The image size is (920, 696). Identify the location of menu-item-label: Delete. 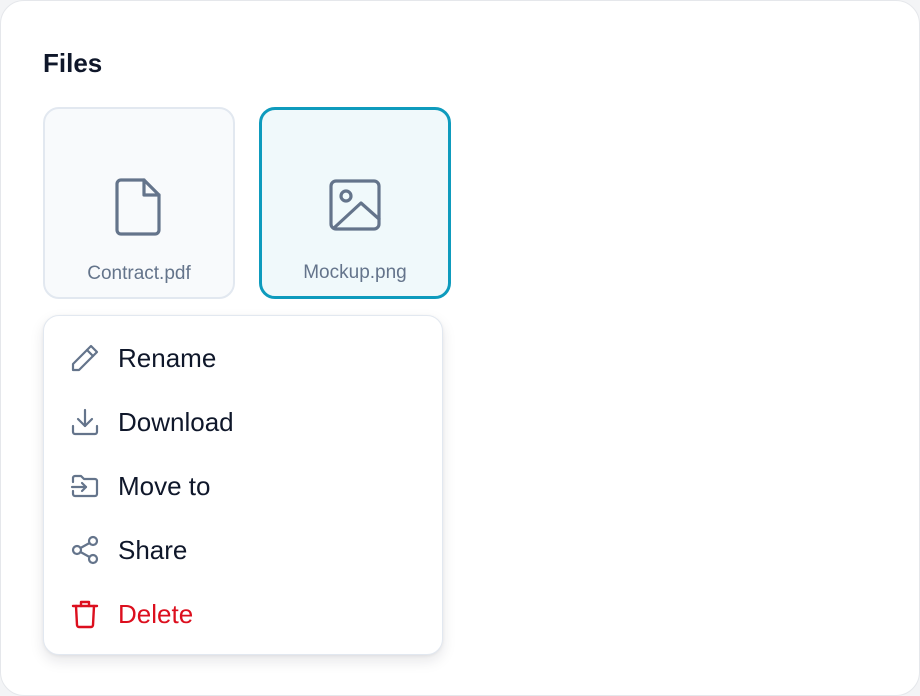
(156, 614).